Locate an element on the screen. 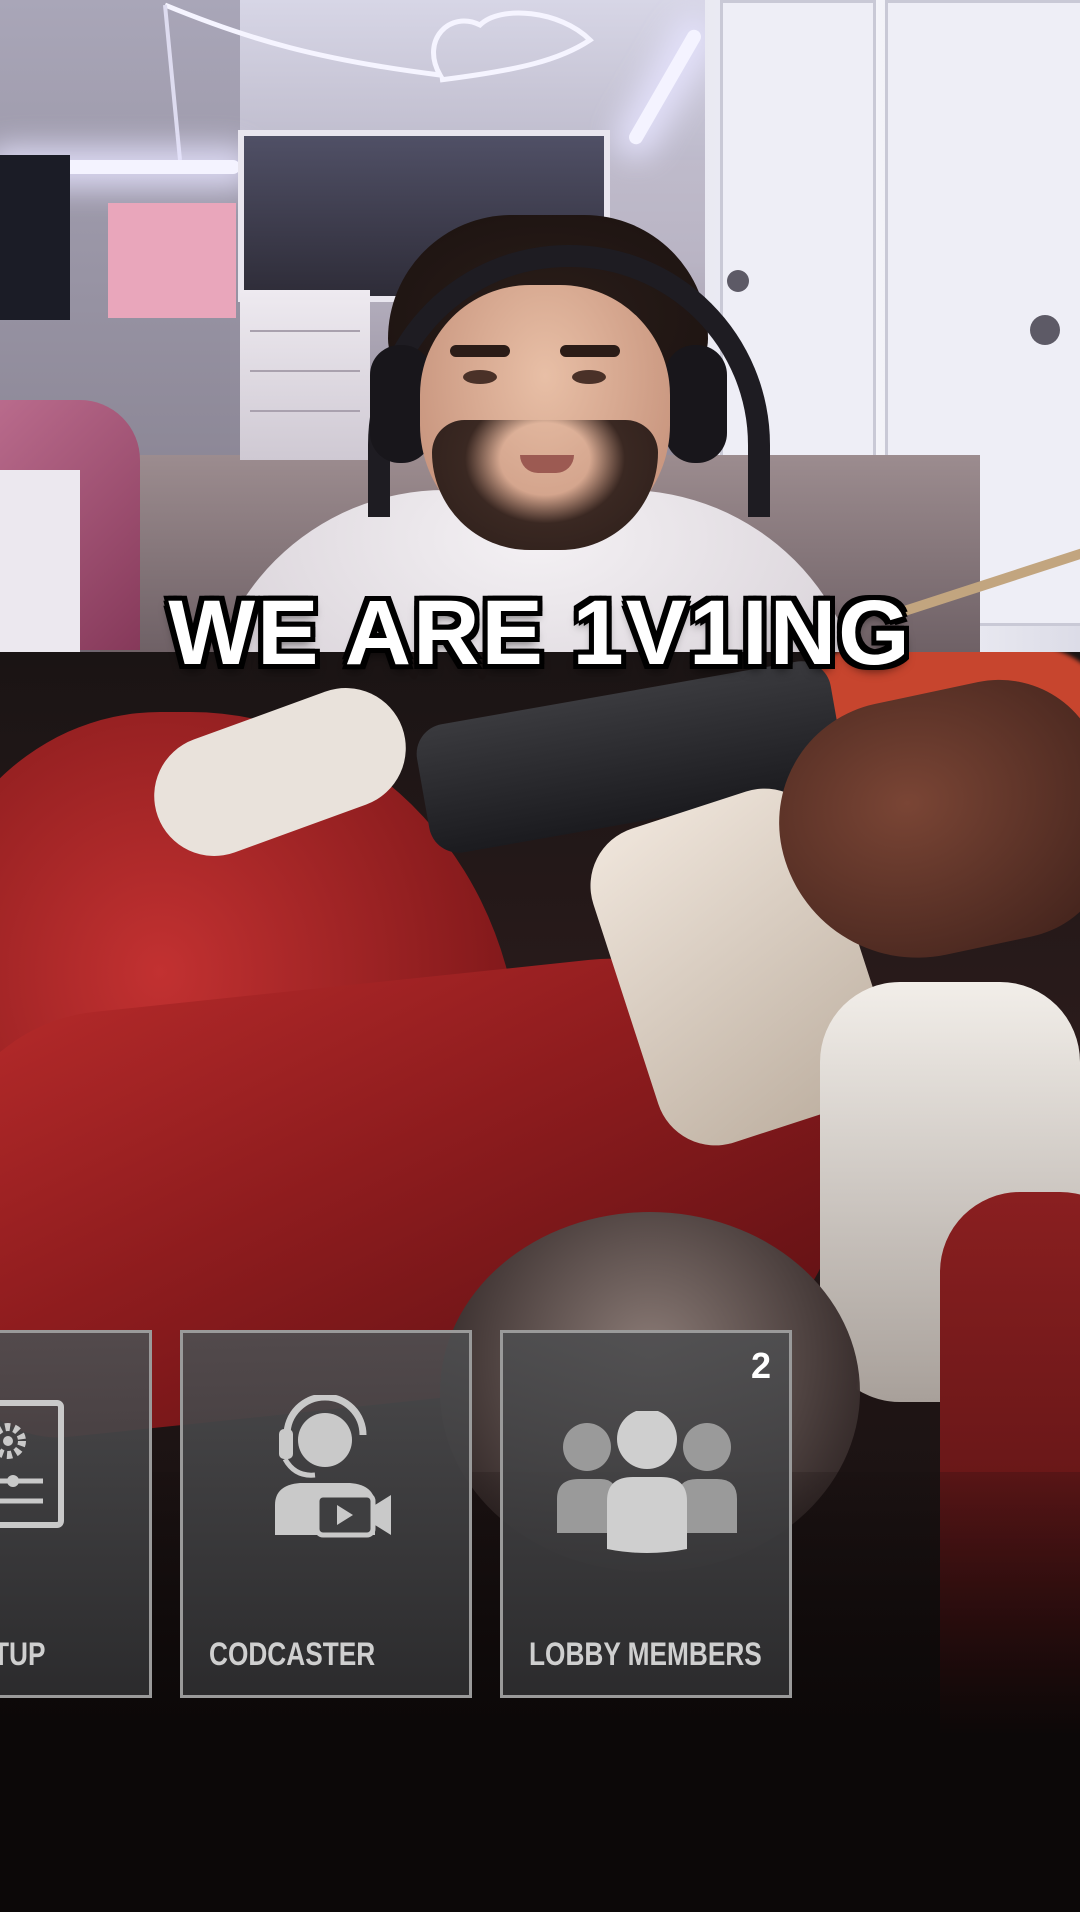  tile-label: TUP is located at coordinates (23, 1654).